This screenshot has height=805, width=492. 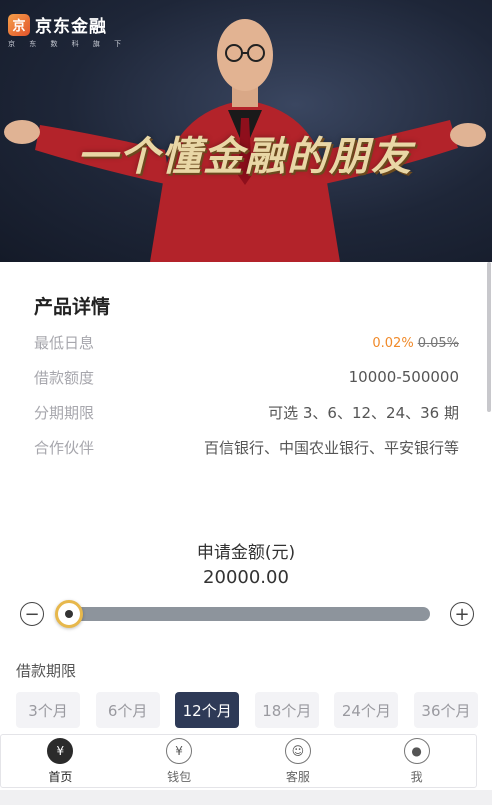 I want to click on brand-logo: 京 京东金融, so click(x=57, y=24).